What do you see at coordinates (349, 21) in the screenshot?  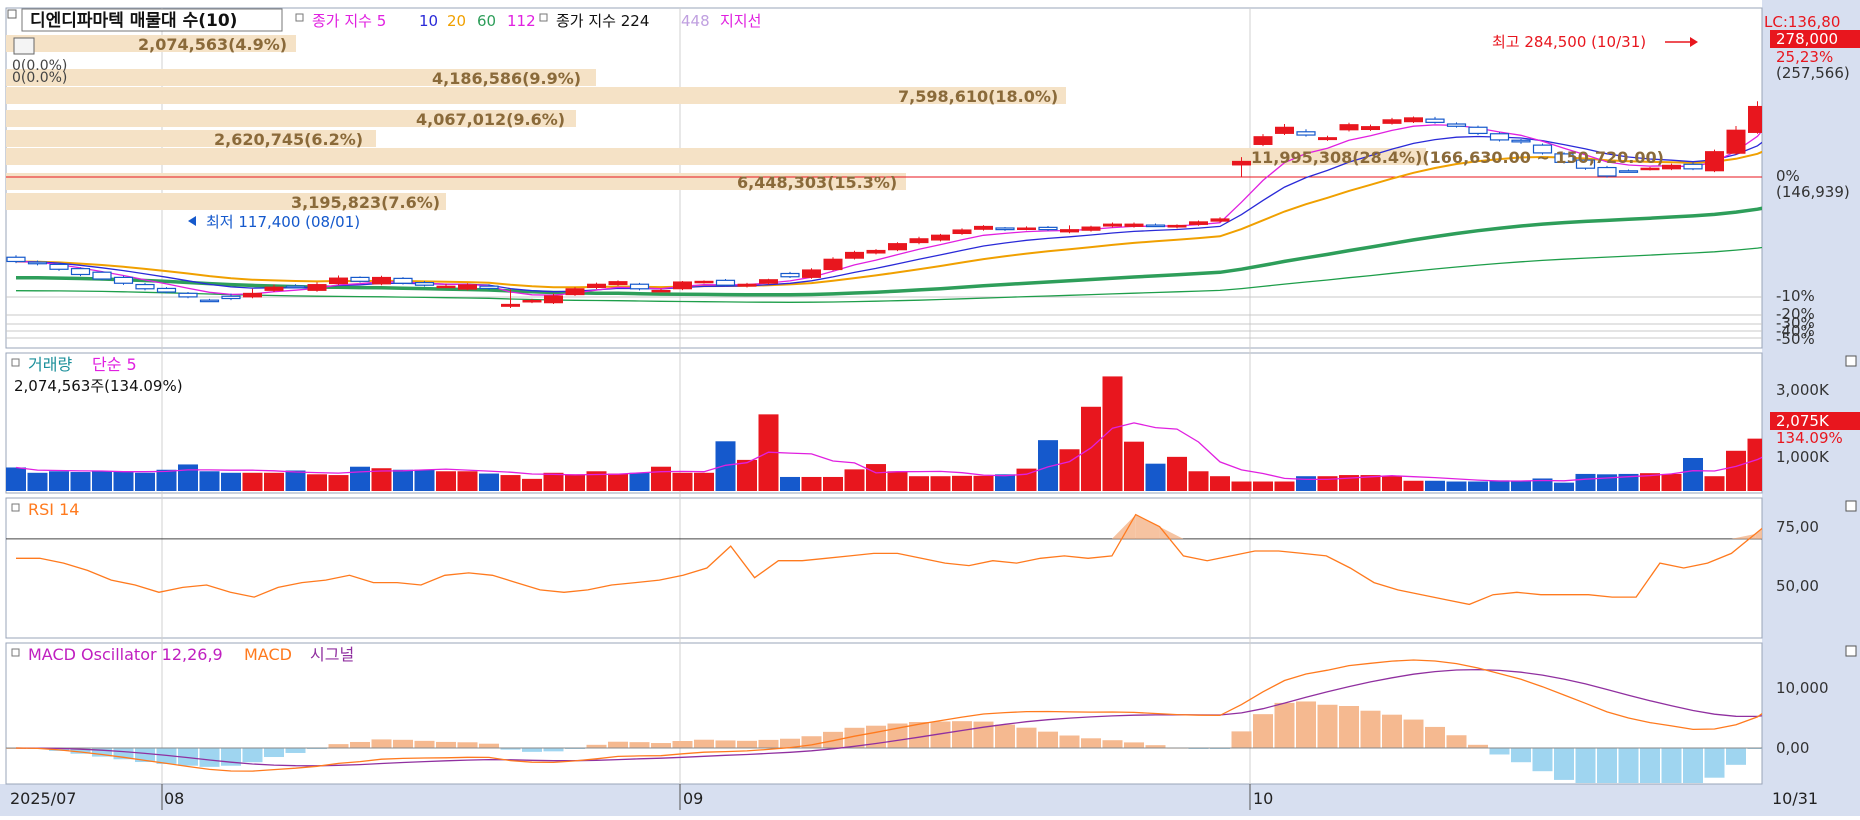 I see `ma-legend-label: 종가 지수 5` at bounding box center [349, 21].